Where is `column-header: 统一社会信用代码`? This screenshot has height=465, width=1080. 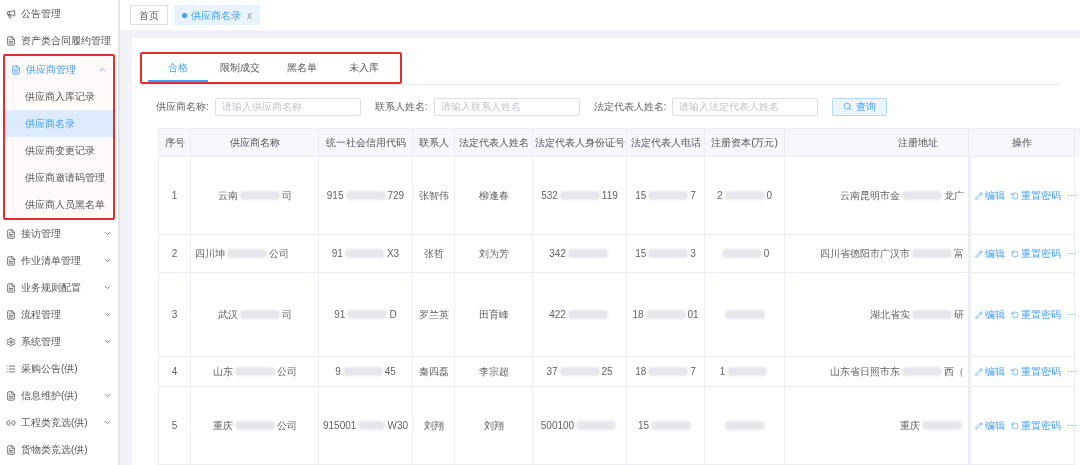 column-header: 统一社会信用代码 is located at coordinates (365, 143).